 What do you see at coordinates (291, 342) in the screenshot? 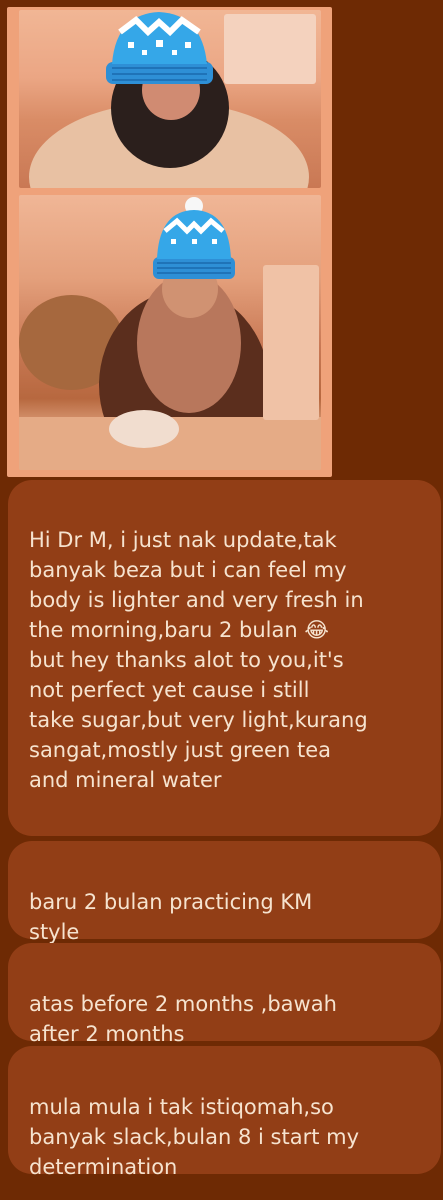
I see `photo-after-wall` at bounding box center [291, 342].